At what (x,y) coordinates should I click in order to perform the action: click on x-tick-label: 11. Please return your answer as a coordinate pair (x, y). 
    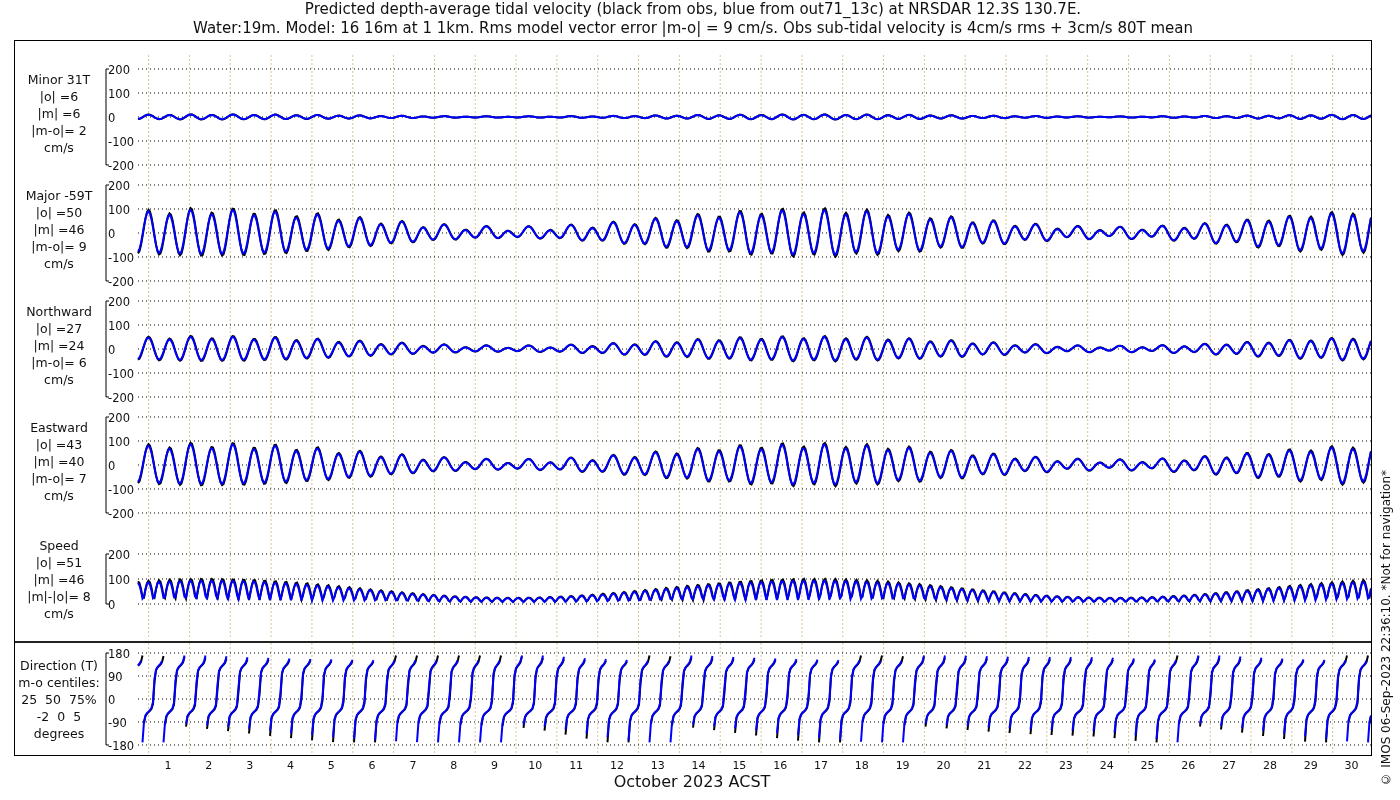
    Looking at the image, I should click on (576, 765).